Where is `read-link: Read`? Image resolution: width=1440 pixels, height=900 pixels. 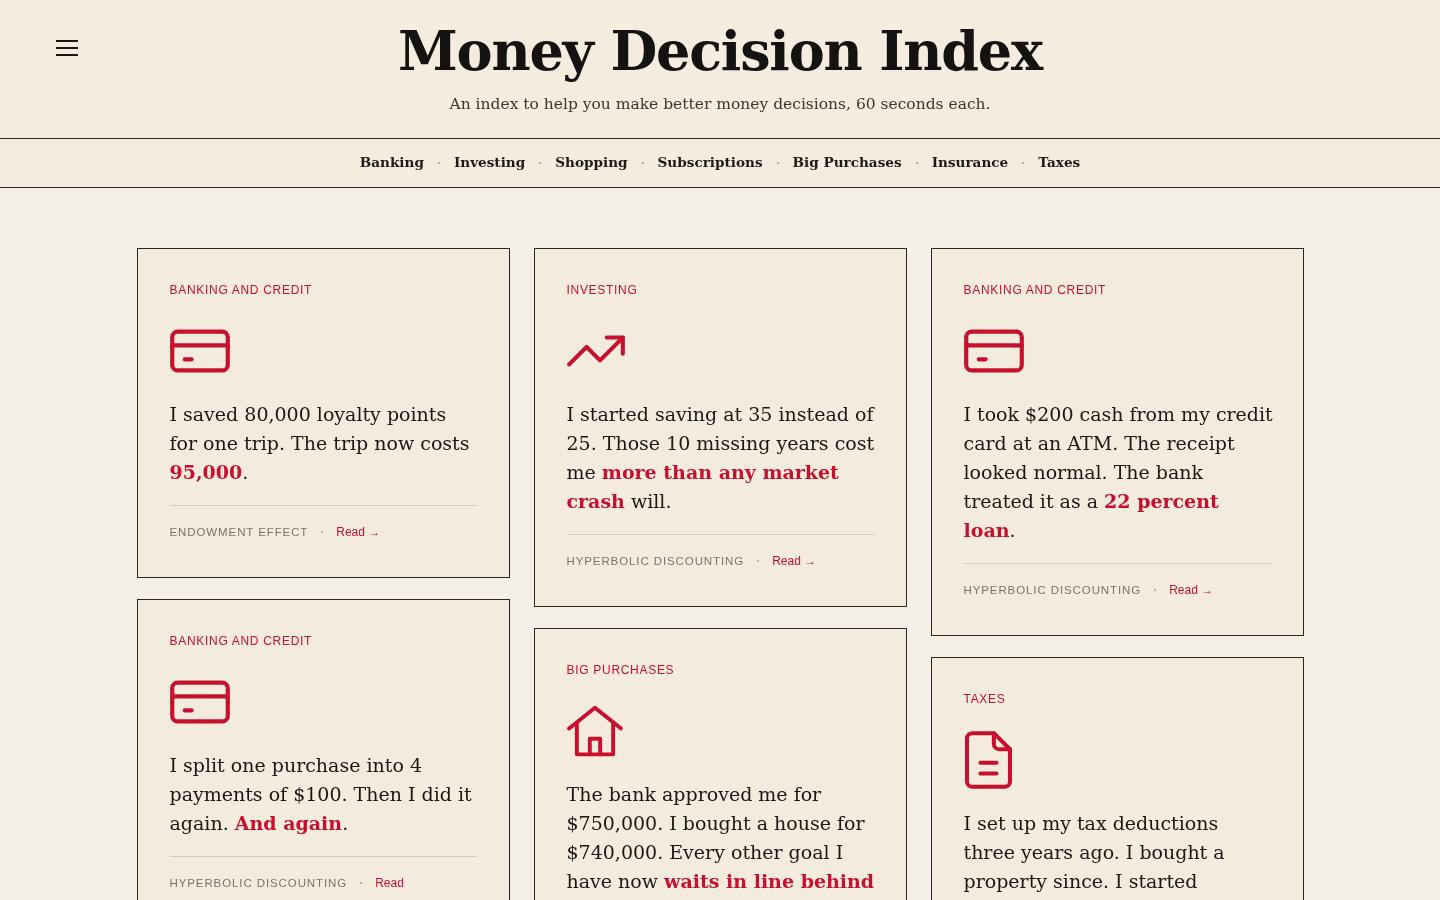
read-link: Read is located at coordinates (389, 883).